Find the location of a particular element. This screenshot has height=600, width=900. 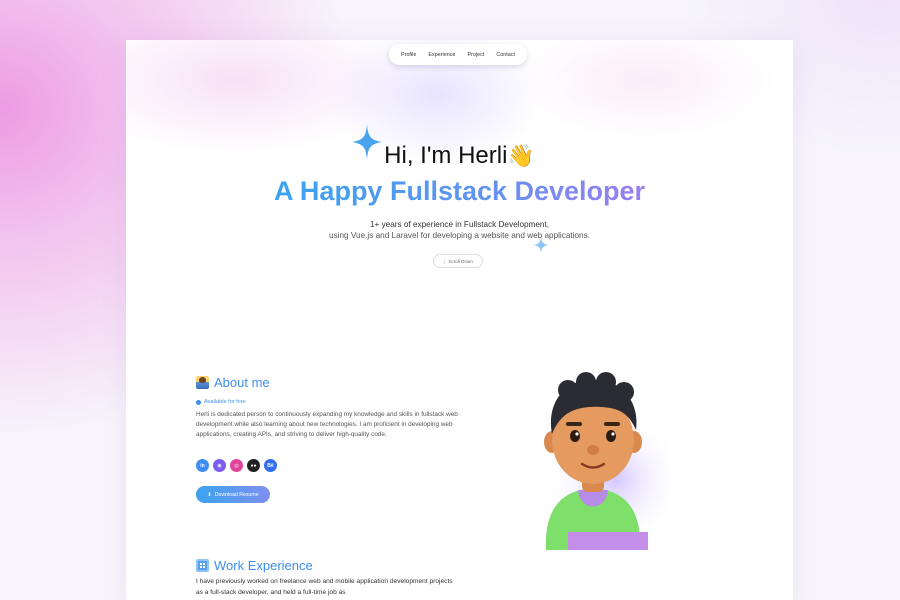

status-dot-icon is located at coordinates (198, 402).